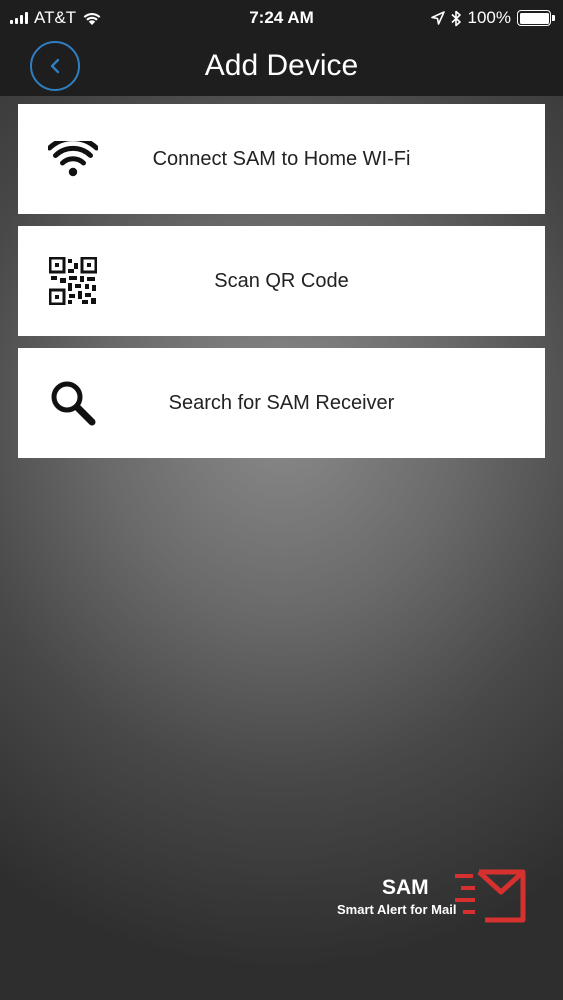 The image size is (563, 1000). I want to click on sam-logo: SAM Smart Alert for Mail, so click(436, 897).